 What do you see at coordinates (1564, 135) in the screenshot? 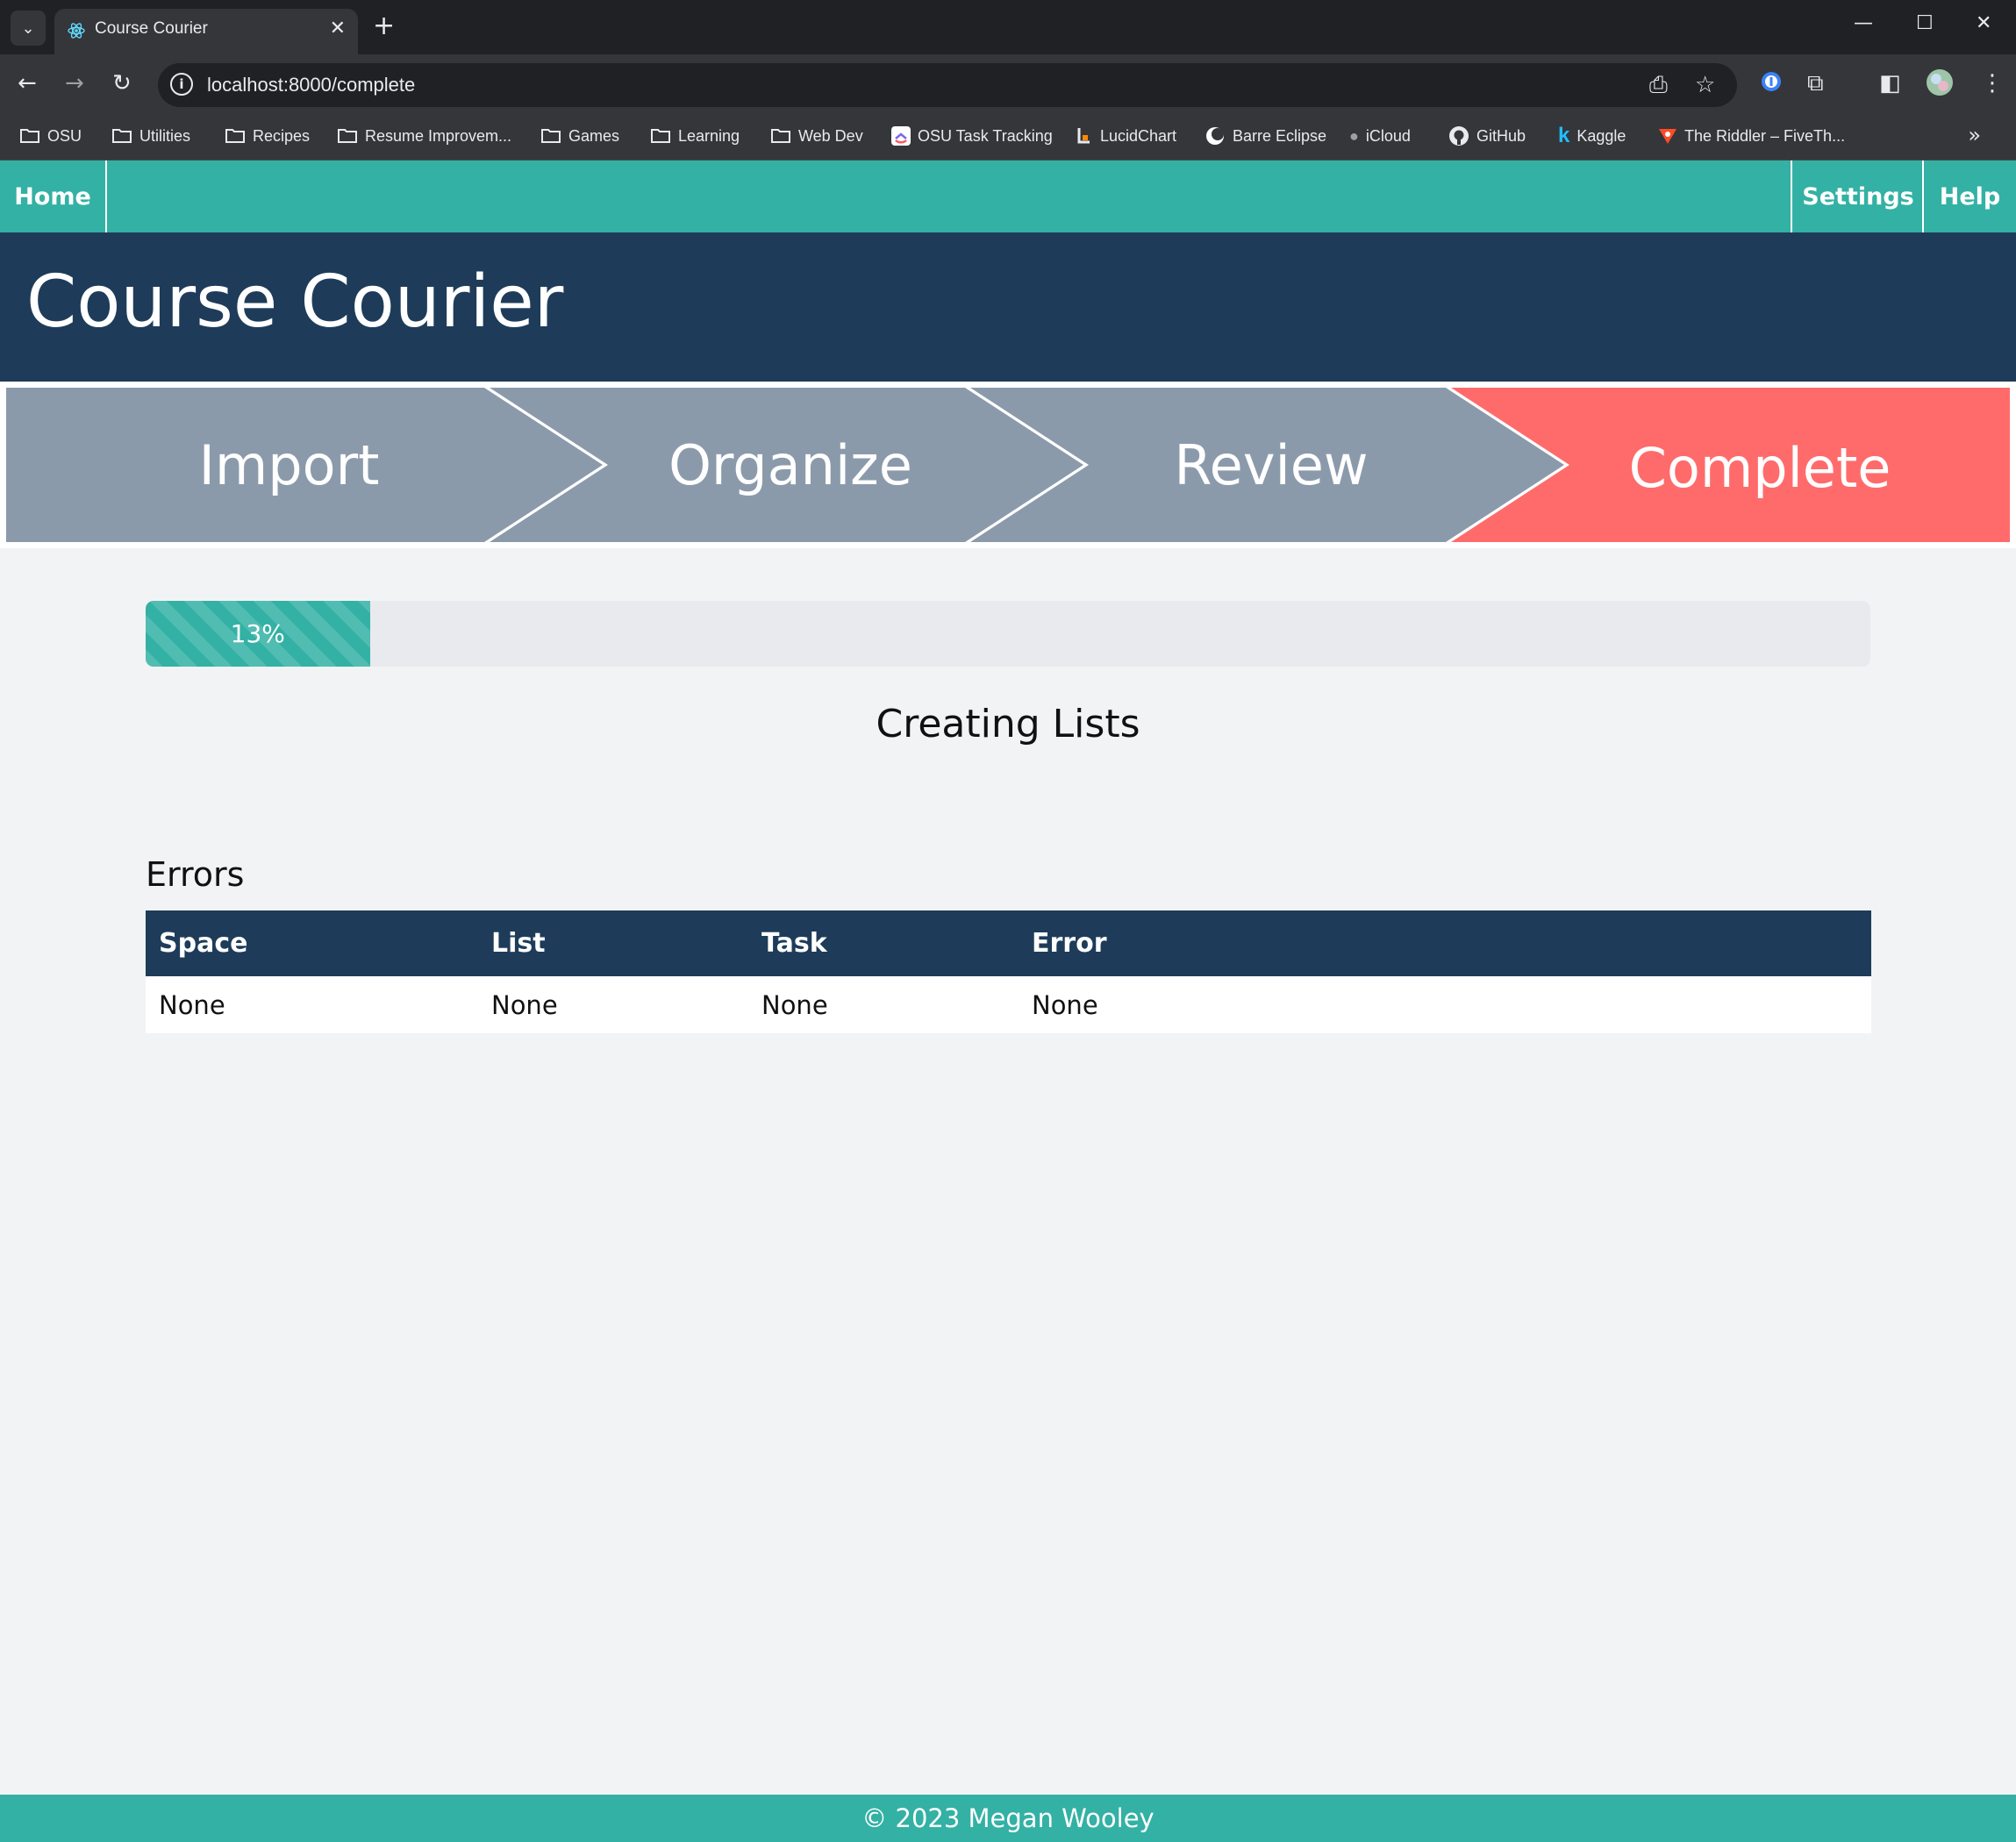
I see `kaggle-icon: k` at bounding box center [1564, 135].